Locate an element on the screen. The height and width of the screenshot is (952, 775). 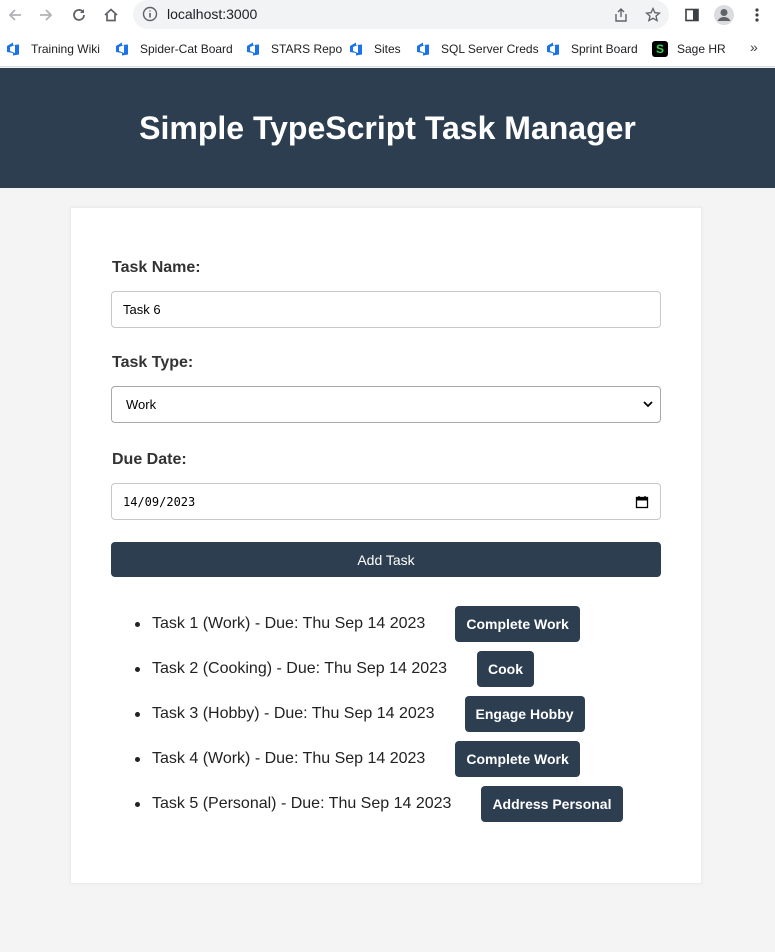
calendar-icon is located at coordinates (642, 503).